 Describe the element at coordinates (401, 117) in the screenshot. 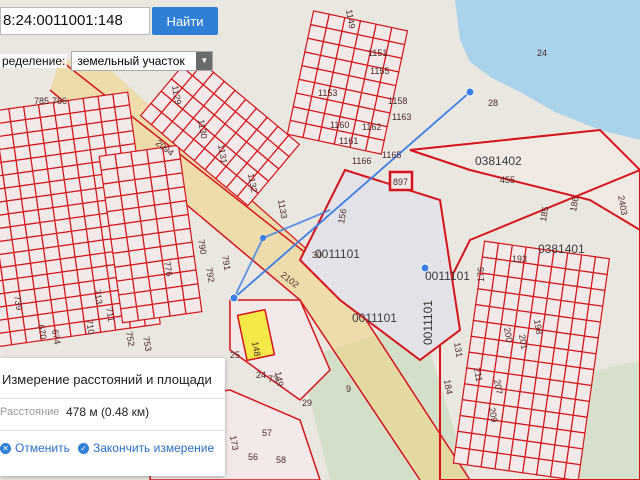

I see `parcel-label: 1163` at that location.